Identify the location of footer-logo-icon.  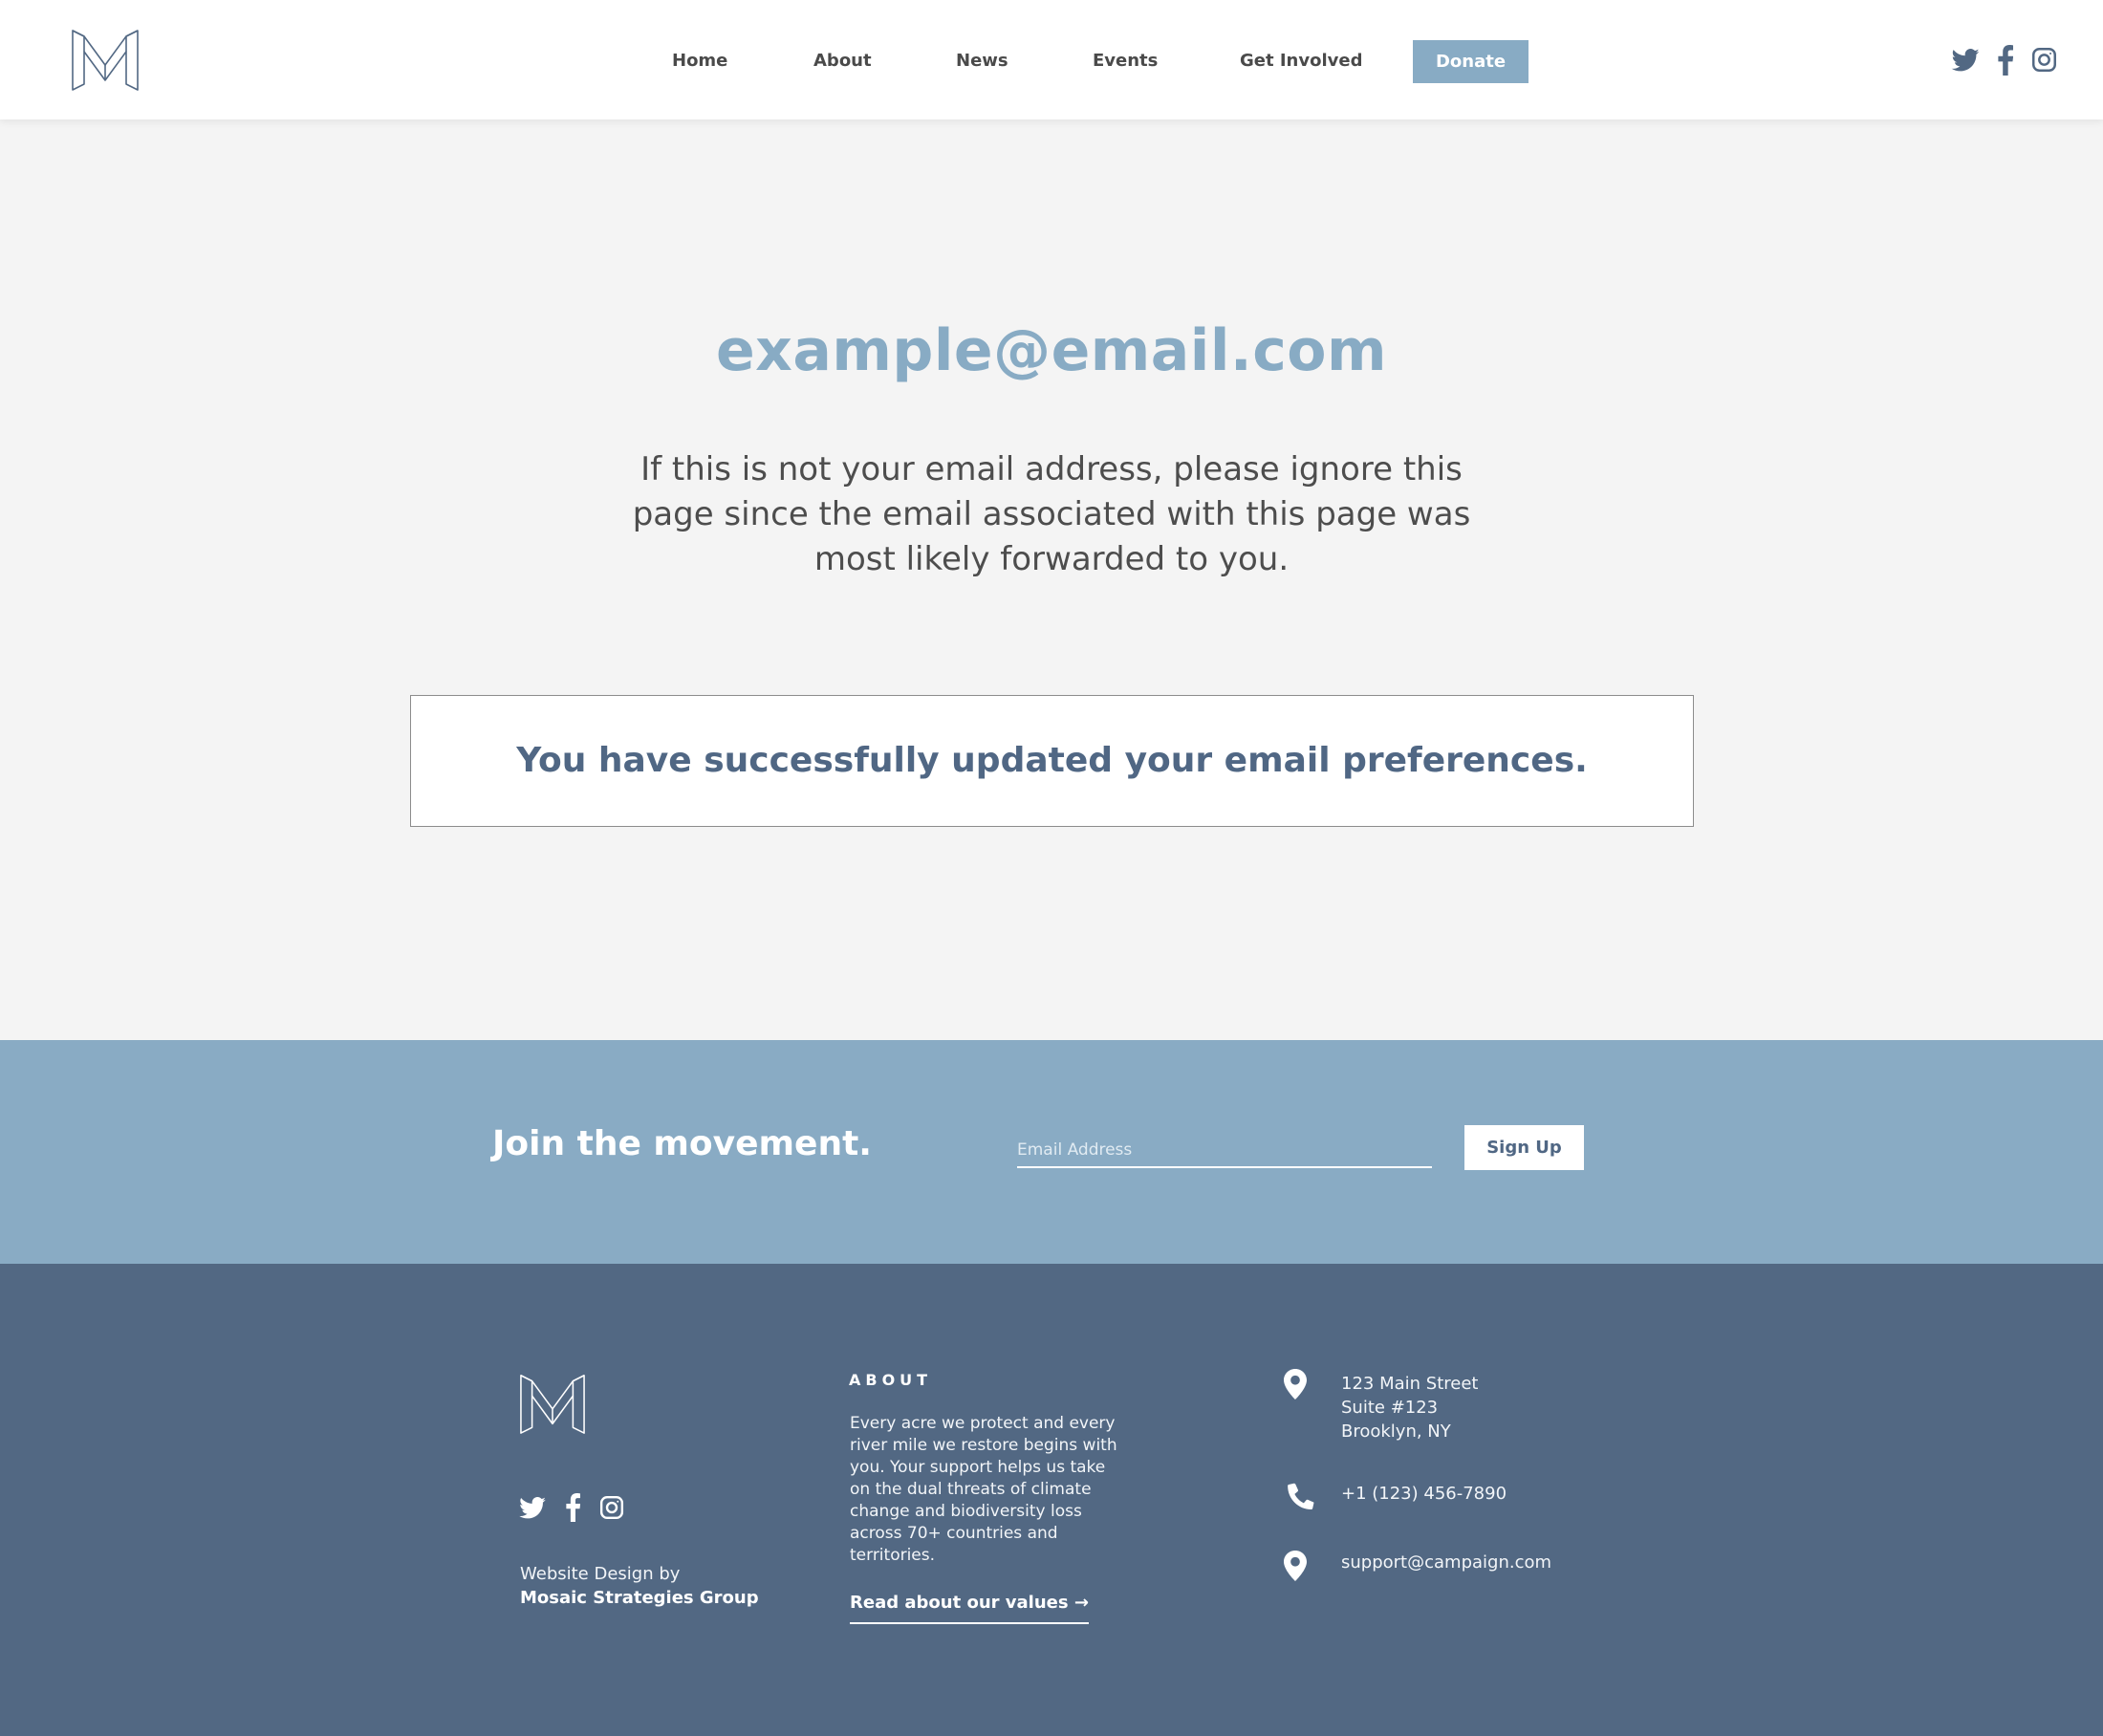
(552, 1403).